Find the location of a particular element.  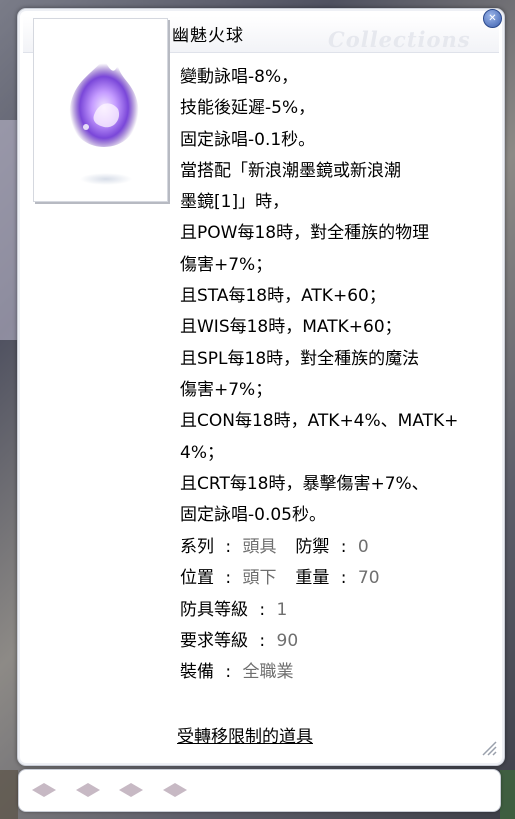

required-level-label: 要求等級 is located at coordinates (214, 640).